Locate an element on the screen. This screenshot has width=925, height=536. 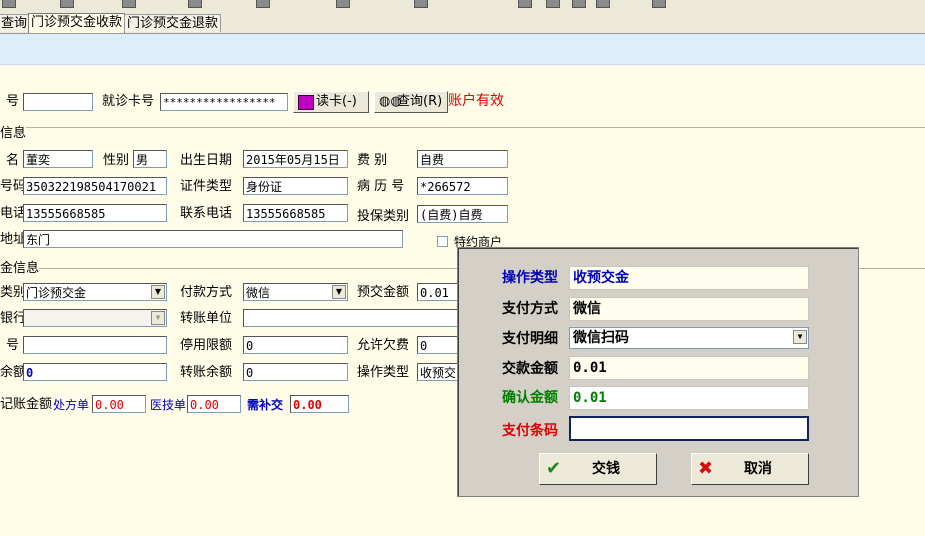
id-number-input: 350322198504170021 is located at coordinates (95, 186).